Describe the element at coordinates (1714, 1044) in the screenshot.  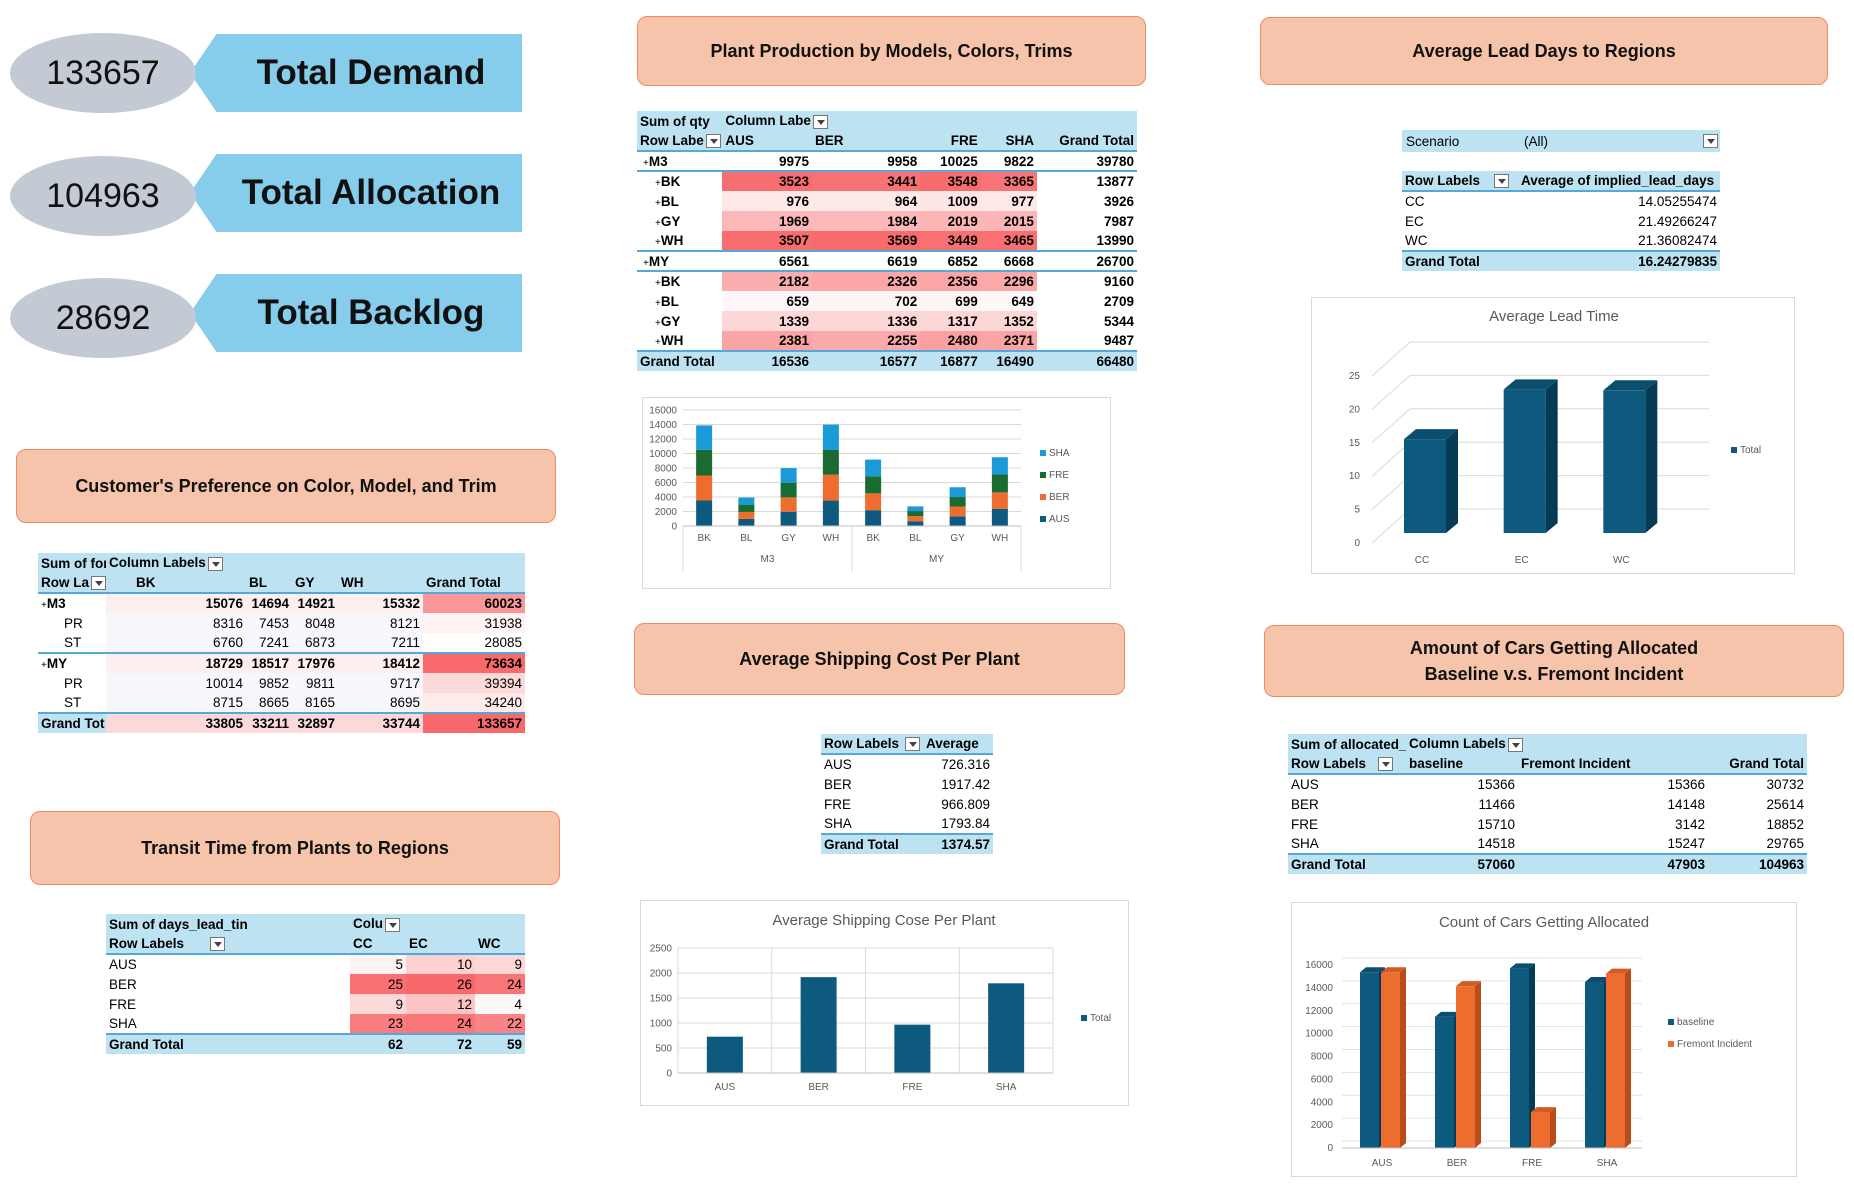
I see `legend-label: Fremont Incident` at that location.